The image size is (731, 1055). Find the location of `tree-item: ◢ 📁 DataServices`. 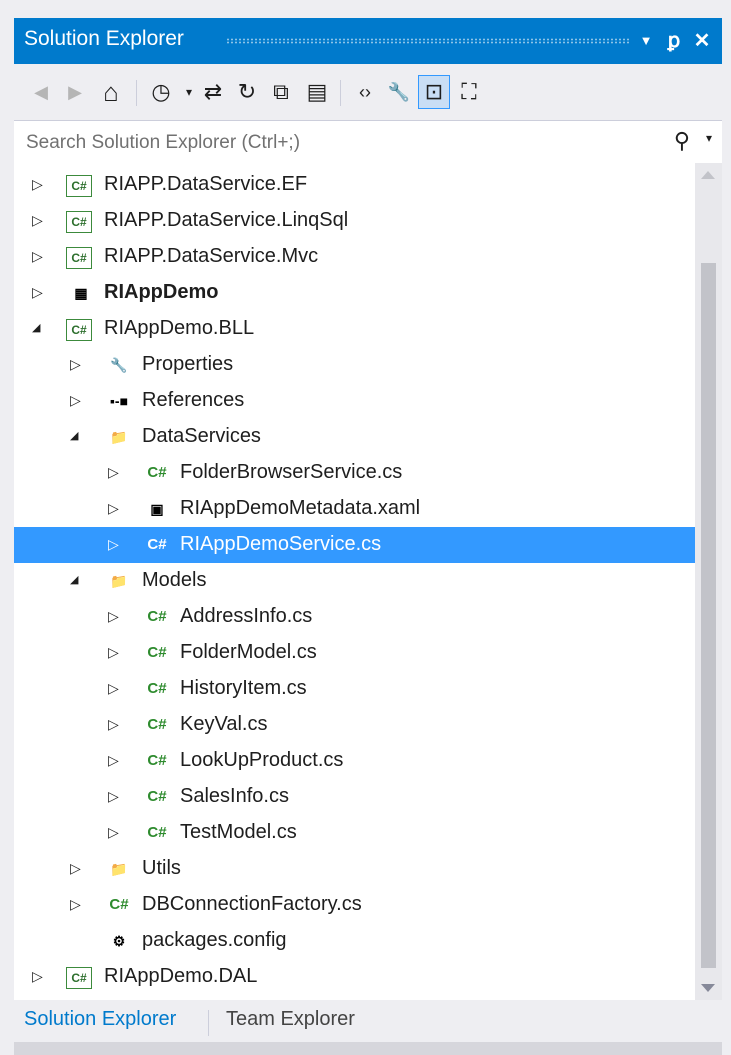

tree-item: ◢ 📁 DataServices is located at coordinates (354, 437).